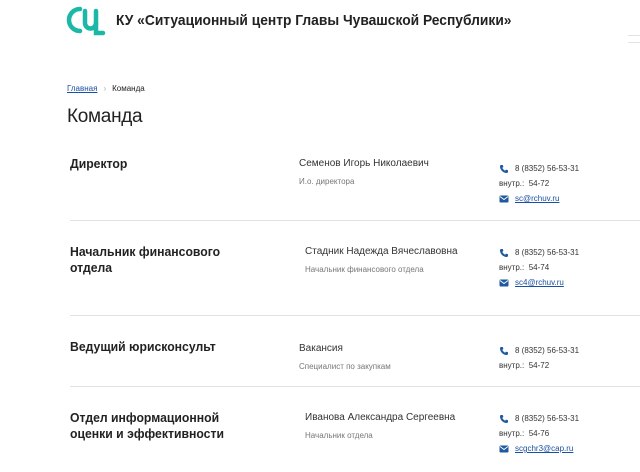 The height and width of the screenshot is (472, 640). What do you see at coordinates (86, 21) in the screenshot?
I see `situation-center-logo` at bounding box center [86, 21].